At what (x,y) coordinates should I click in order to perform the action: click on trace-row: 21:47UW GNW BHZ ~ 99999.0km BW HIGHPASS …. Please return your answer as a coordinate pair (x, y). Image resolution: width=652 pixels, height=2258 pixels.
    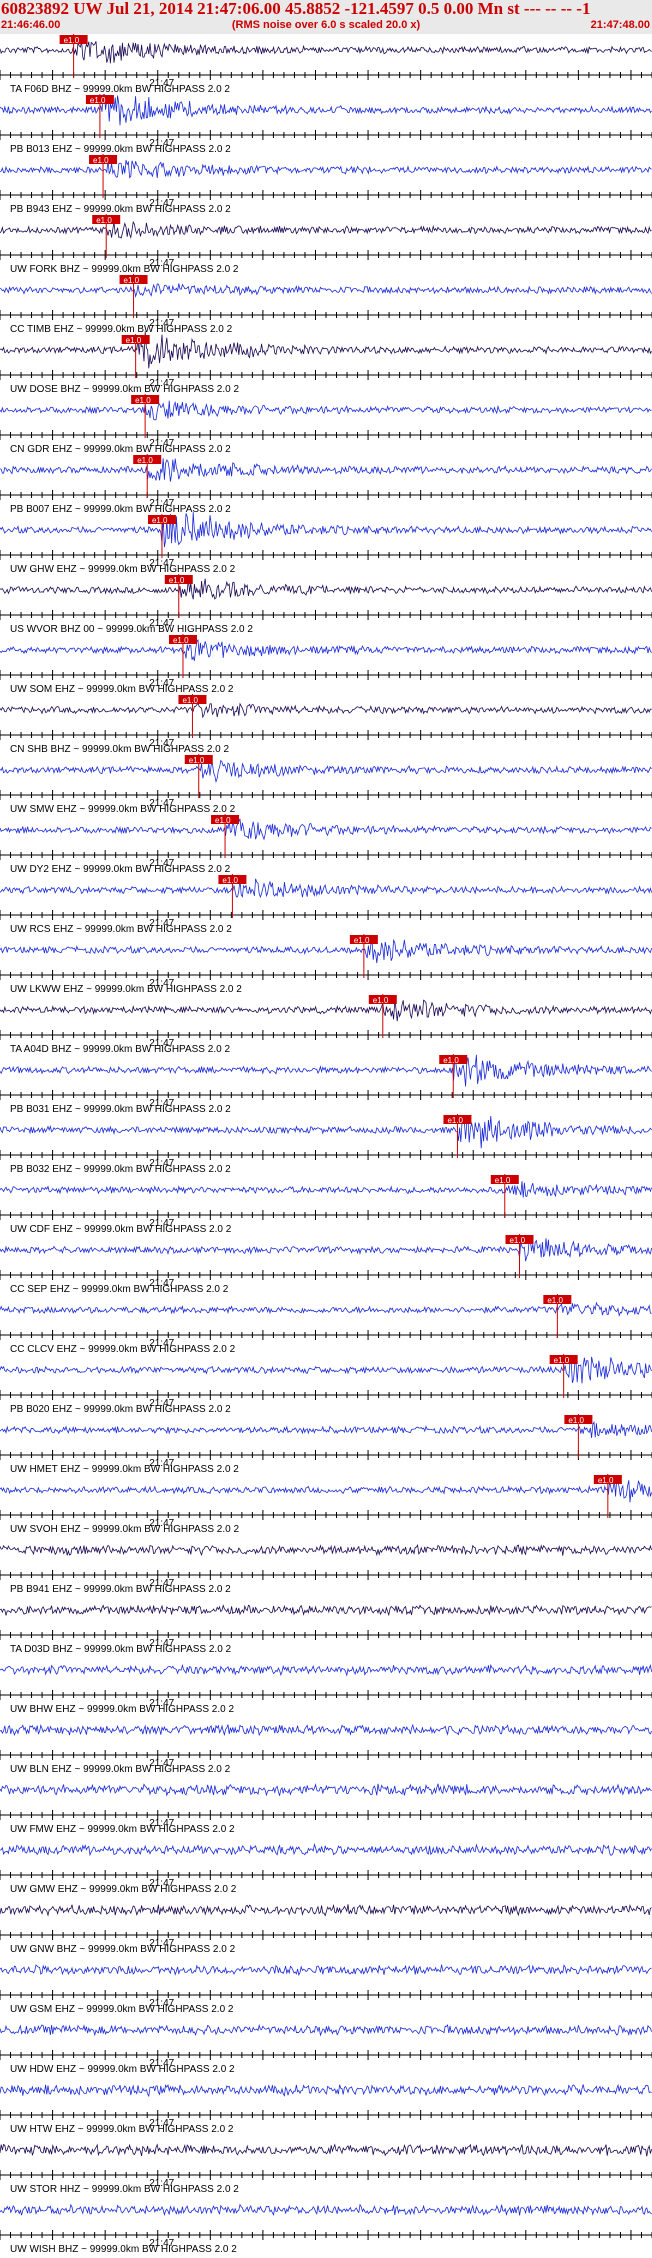
    Looking at the image, I should click on (326, 1929).